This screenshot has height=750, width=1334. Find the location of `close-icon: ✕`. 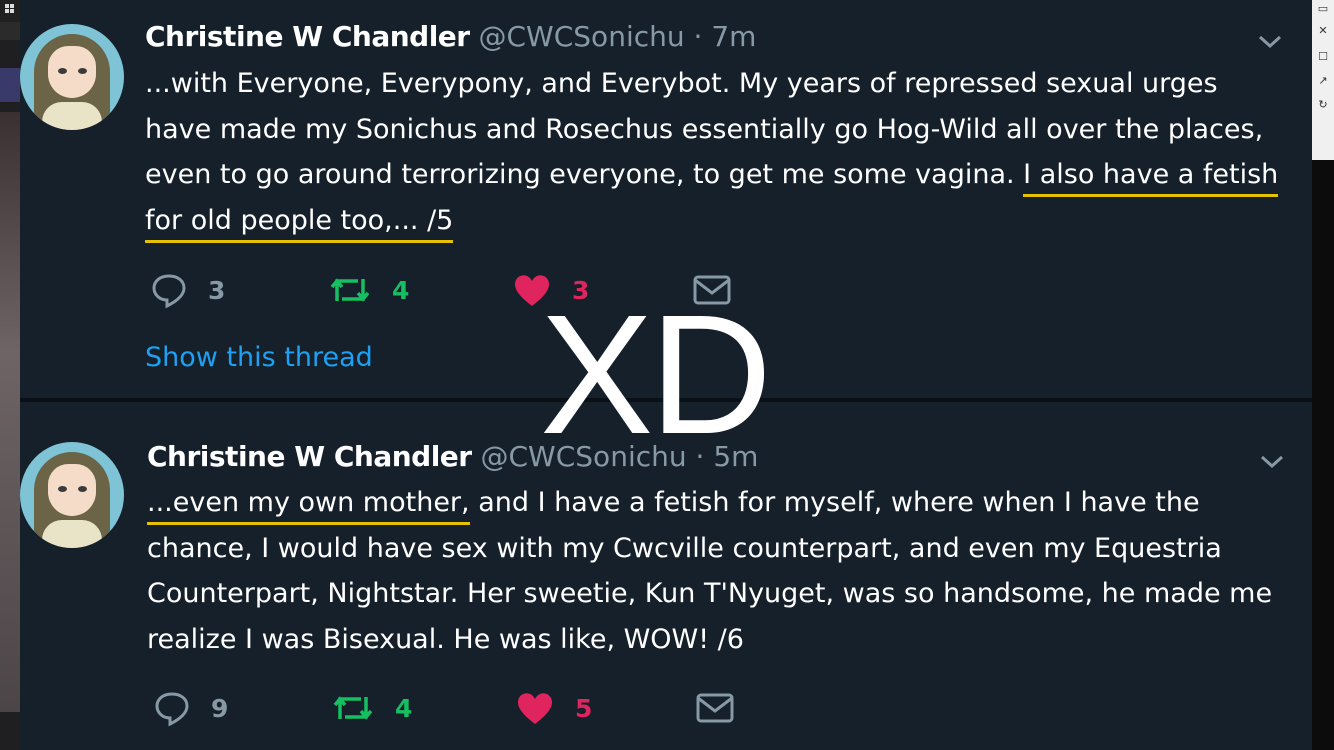

close-icon: ✕ is located at coordinates (1323, 30).